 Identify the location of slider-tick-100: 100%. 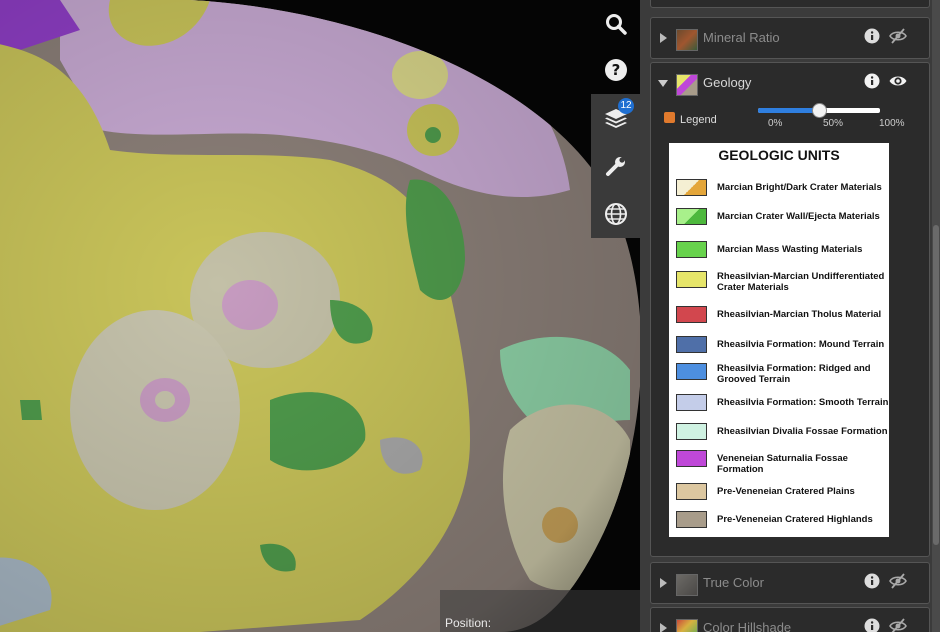
(892, 123).